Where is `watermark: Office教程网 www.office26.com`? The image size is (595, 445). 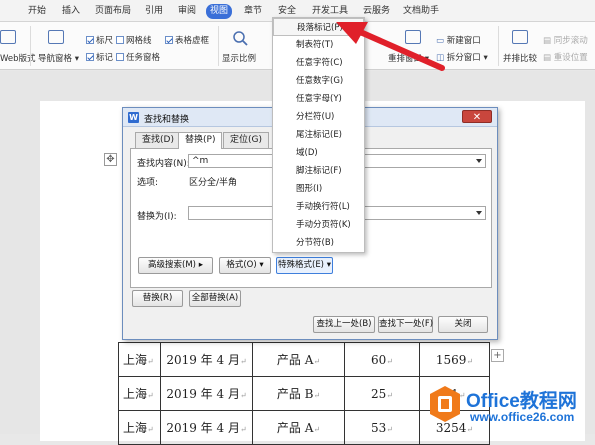
watermark: Office教程网 www.office26.com is located at coordinates (511, 409).